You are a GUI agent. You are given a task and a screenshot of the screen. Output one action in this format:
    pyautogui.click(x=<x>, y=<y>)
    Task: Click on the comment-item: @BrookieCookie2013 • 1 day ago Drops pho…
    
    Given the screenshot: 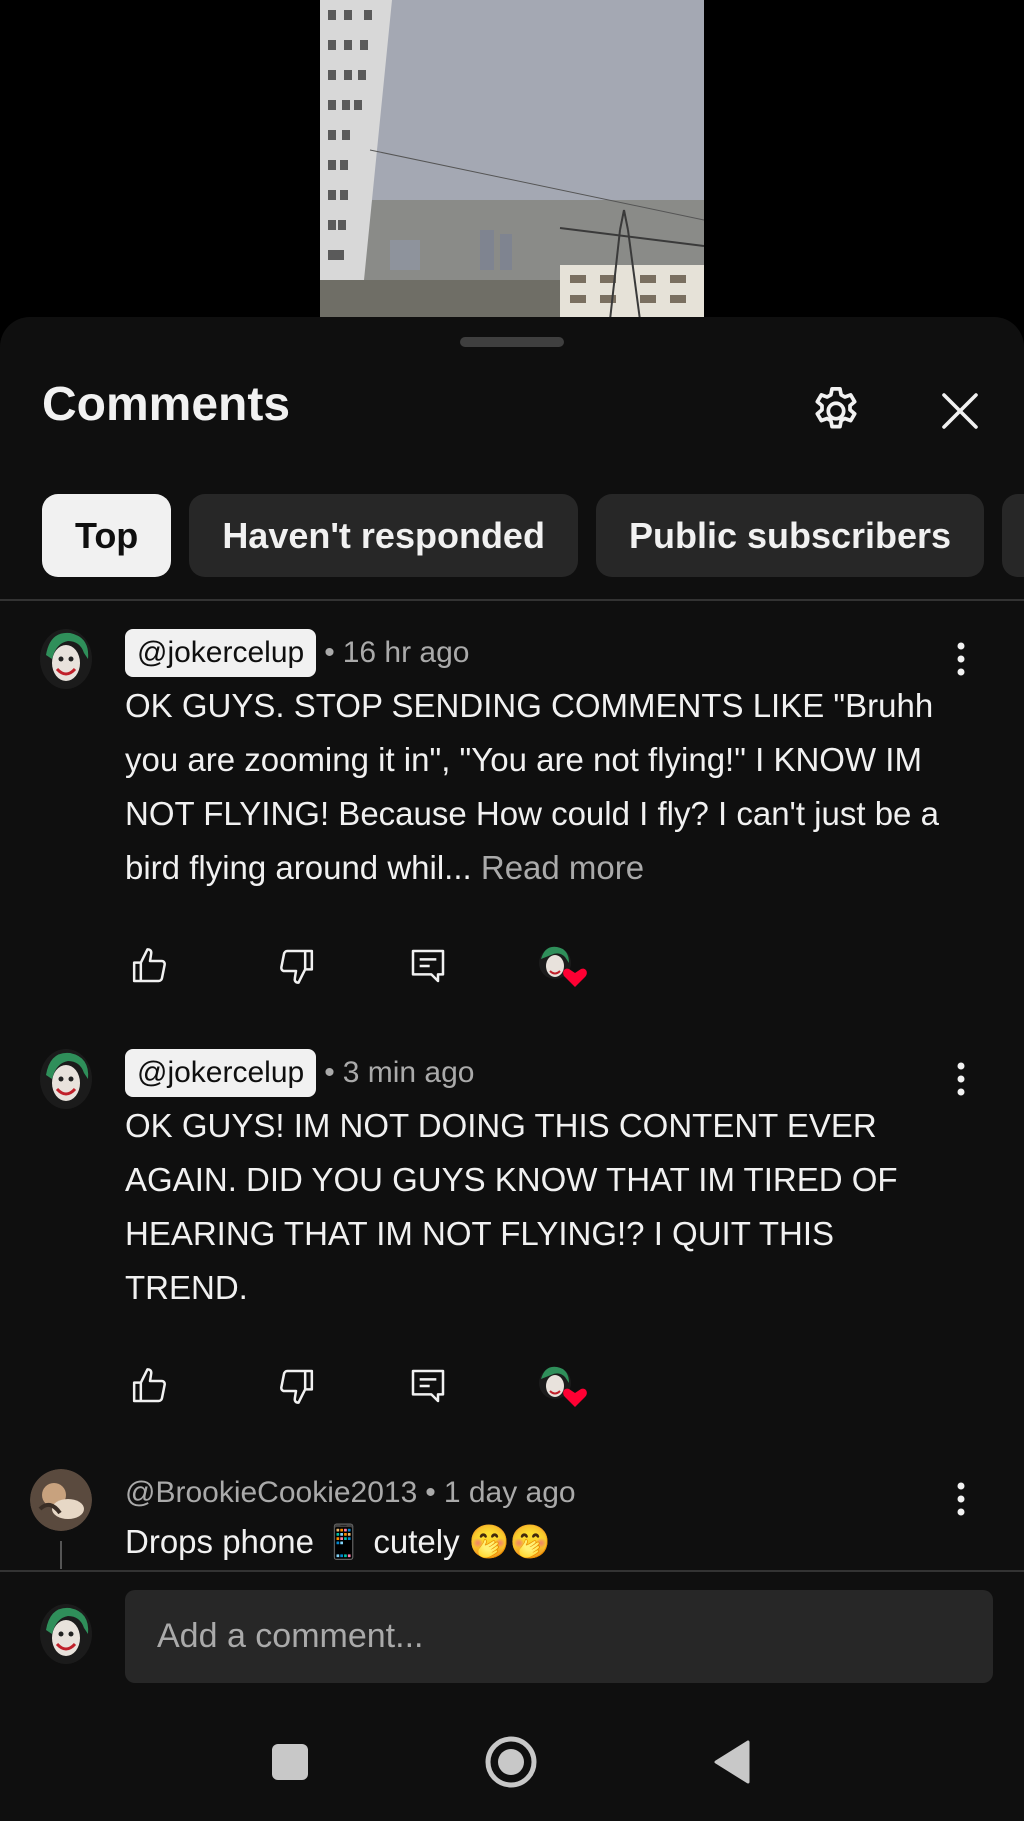 What is the action you would take?
    pyautogui.click(x=512, y=1519)
    